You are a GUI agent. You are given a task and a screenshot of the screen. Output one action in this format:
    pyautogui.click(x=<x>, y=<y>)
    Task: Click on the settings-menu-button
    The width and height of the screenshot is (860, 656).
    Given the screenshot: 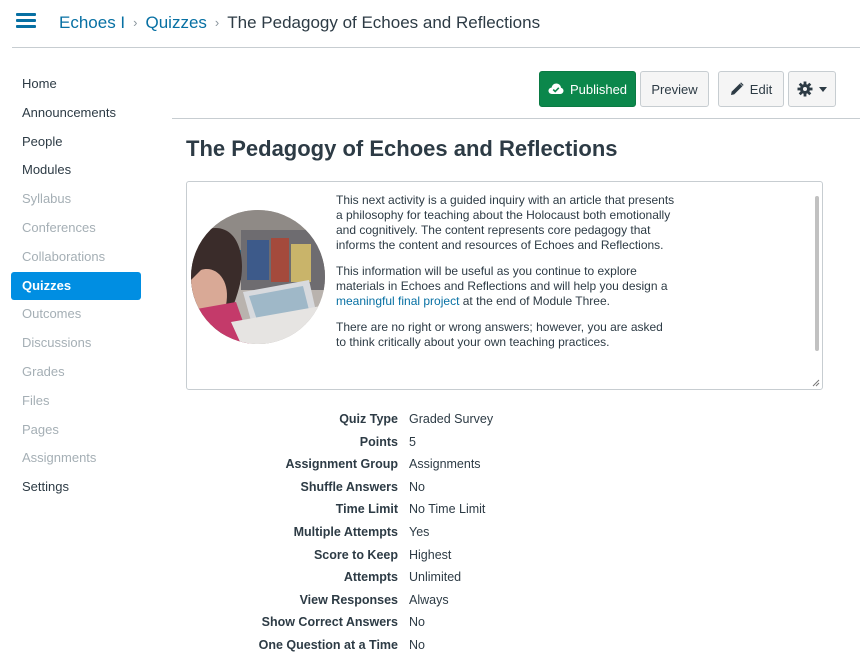 What is the action you would take?
    pyautogui.click(x=812, y=89)
    